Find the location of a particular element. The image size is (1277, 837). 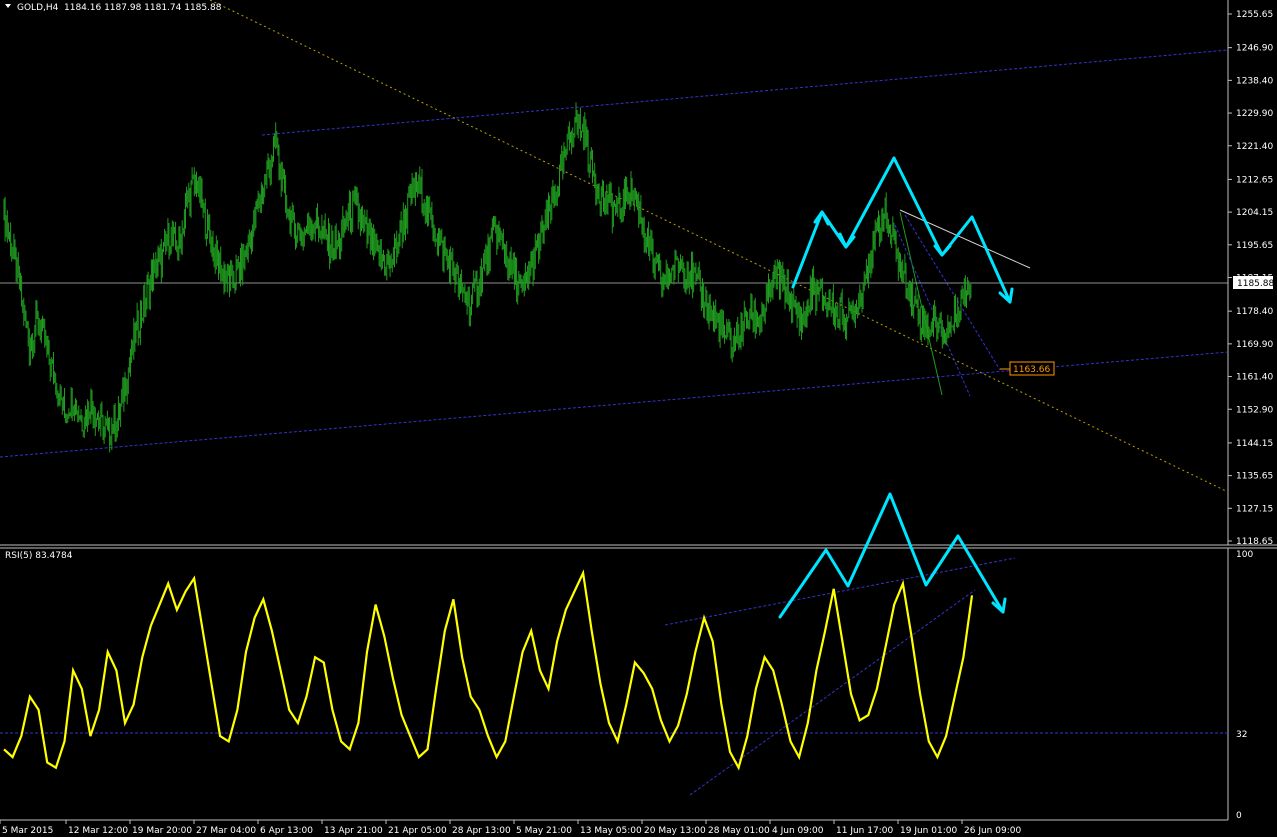

time-tick-label: 11 Jun 17:00 is located at coordinates (864, 831).